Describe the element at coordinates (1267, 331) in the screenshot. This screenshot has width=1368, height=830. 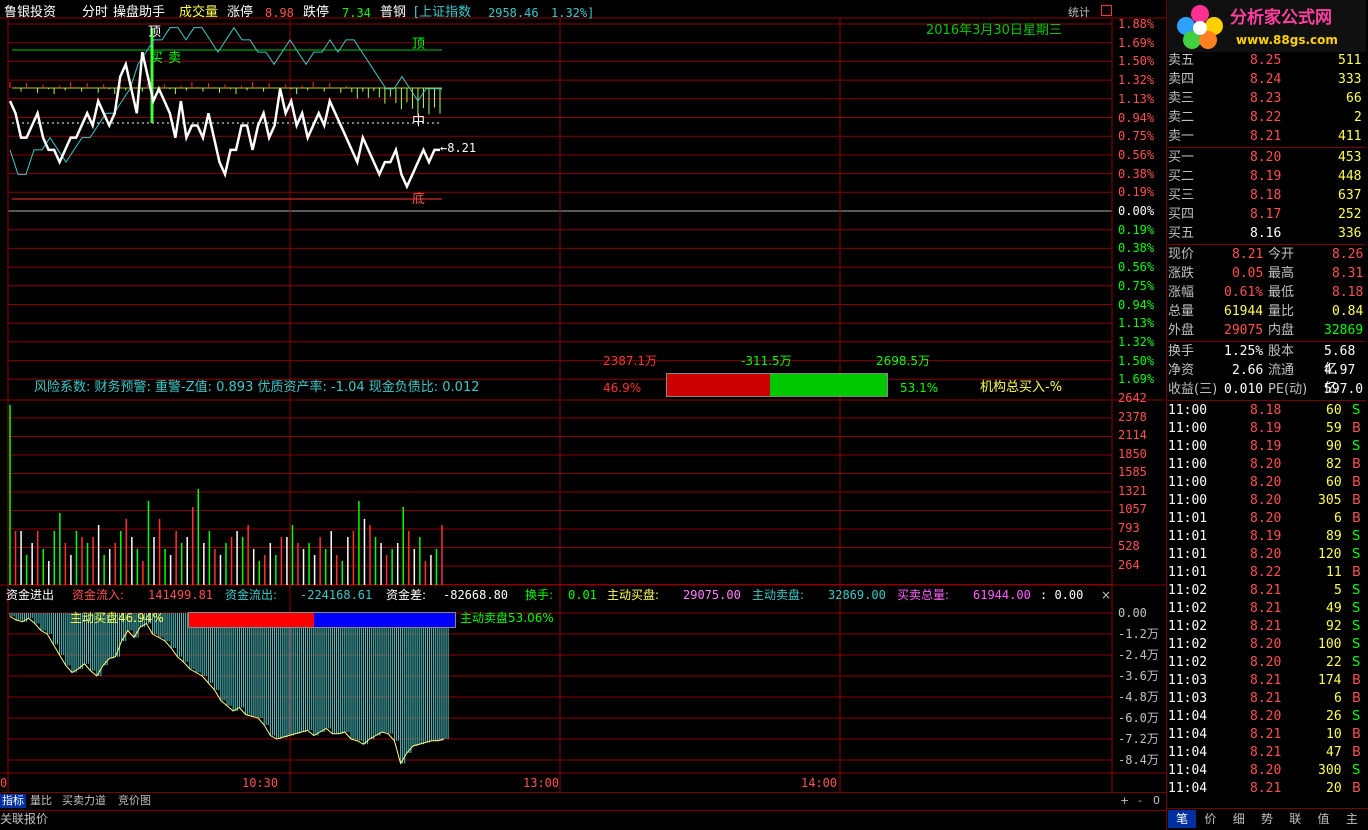
I see `quote-row: 外盘 29075 内盘 32869` at that location.